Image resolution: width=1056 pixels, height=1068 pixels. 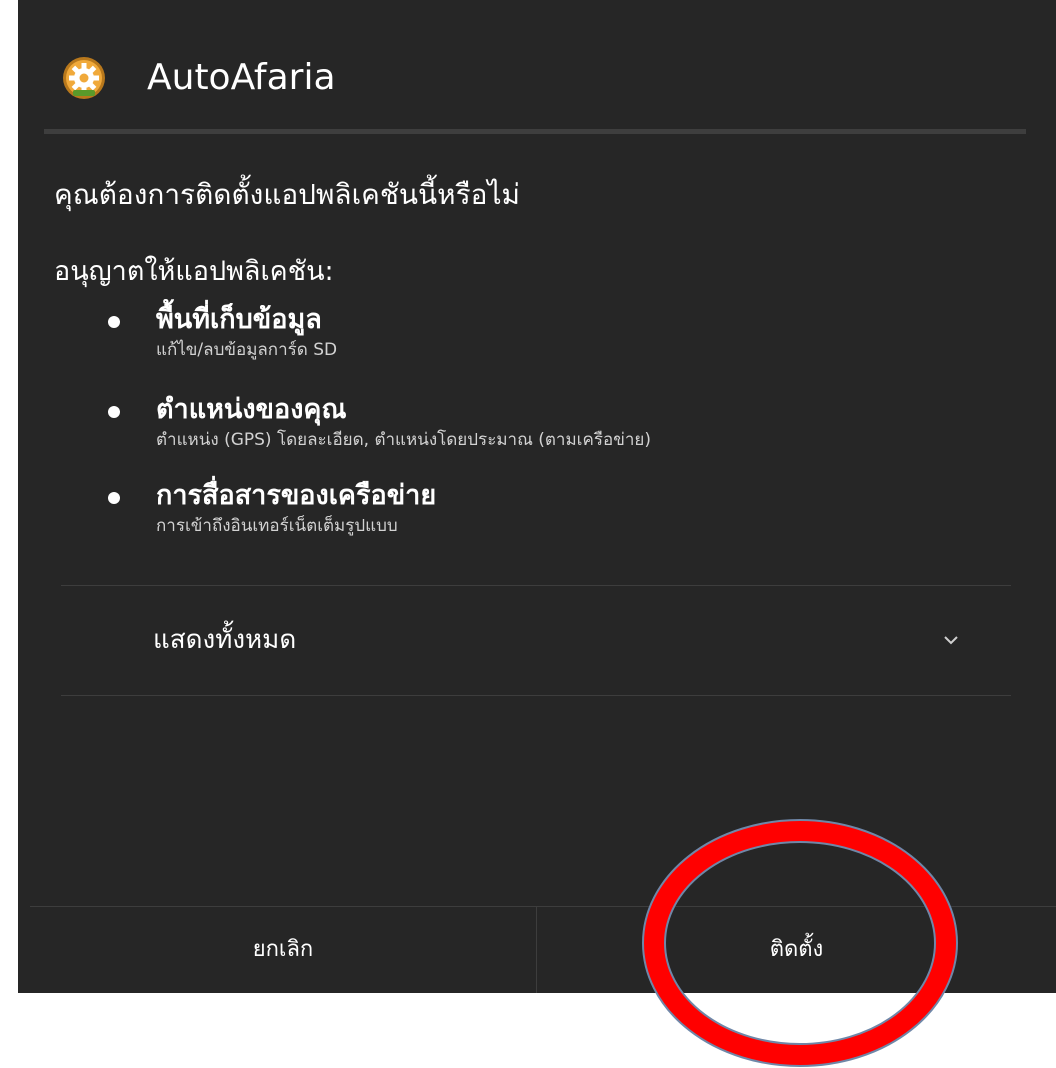 I want to click on cancel-button: ยกเลิก, so click(x=283, y=950).